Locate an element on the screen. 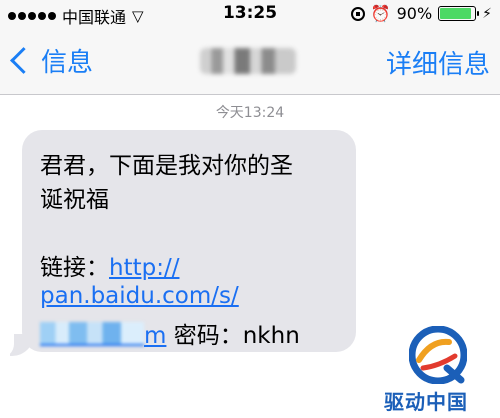 This screenshot has height=418, width=500. message-link: http:// is located at coordinates (144, 268).